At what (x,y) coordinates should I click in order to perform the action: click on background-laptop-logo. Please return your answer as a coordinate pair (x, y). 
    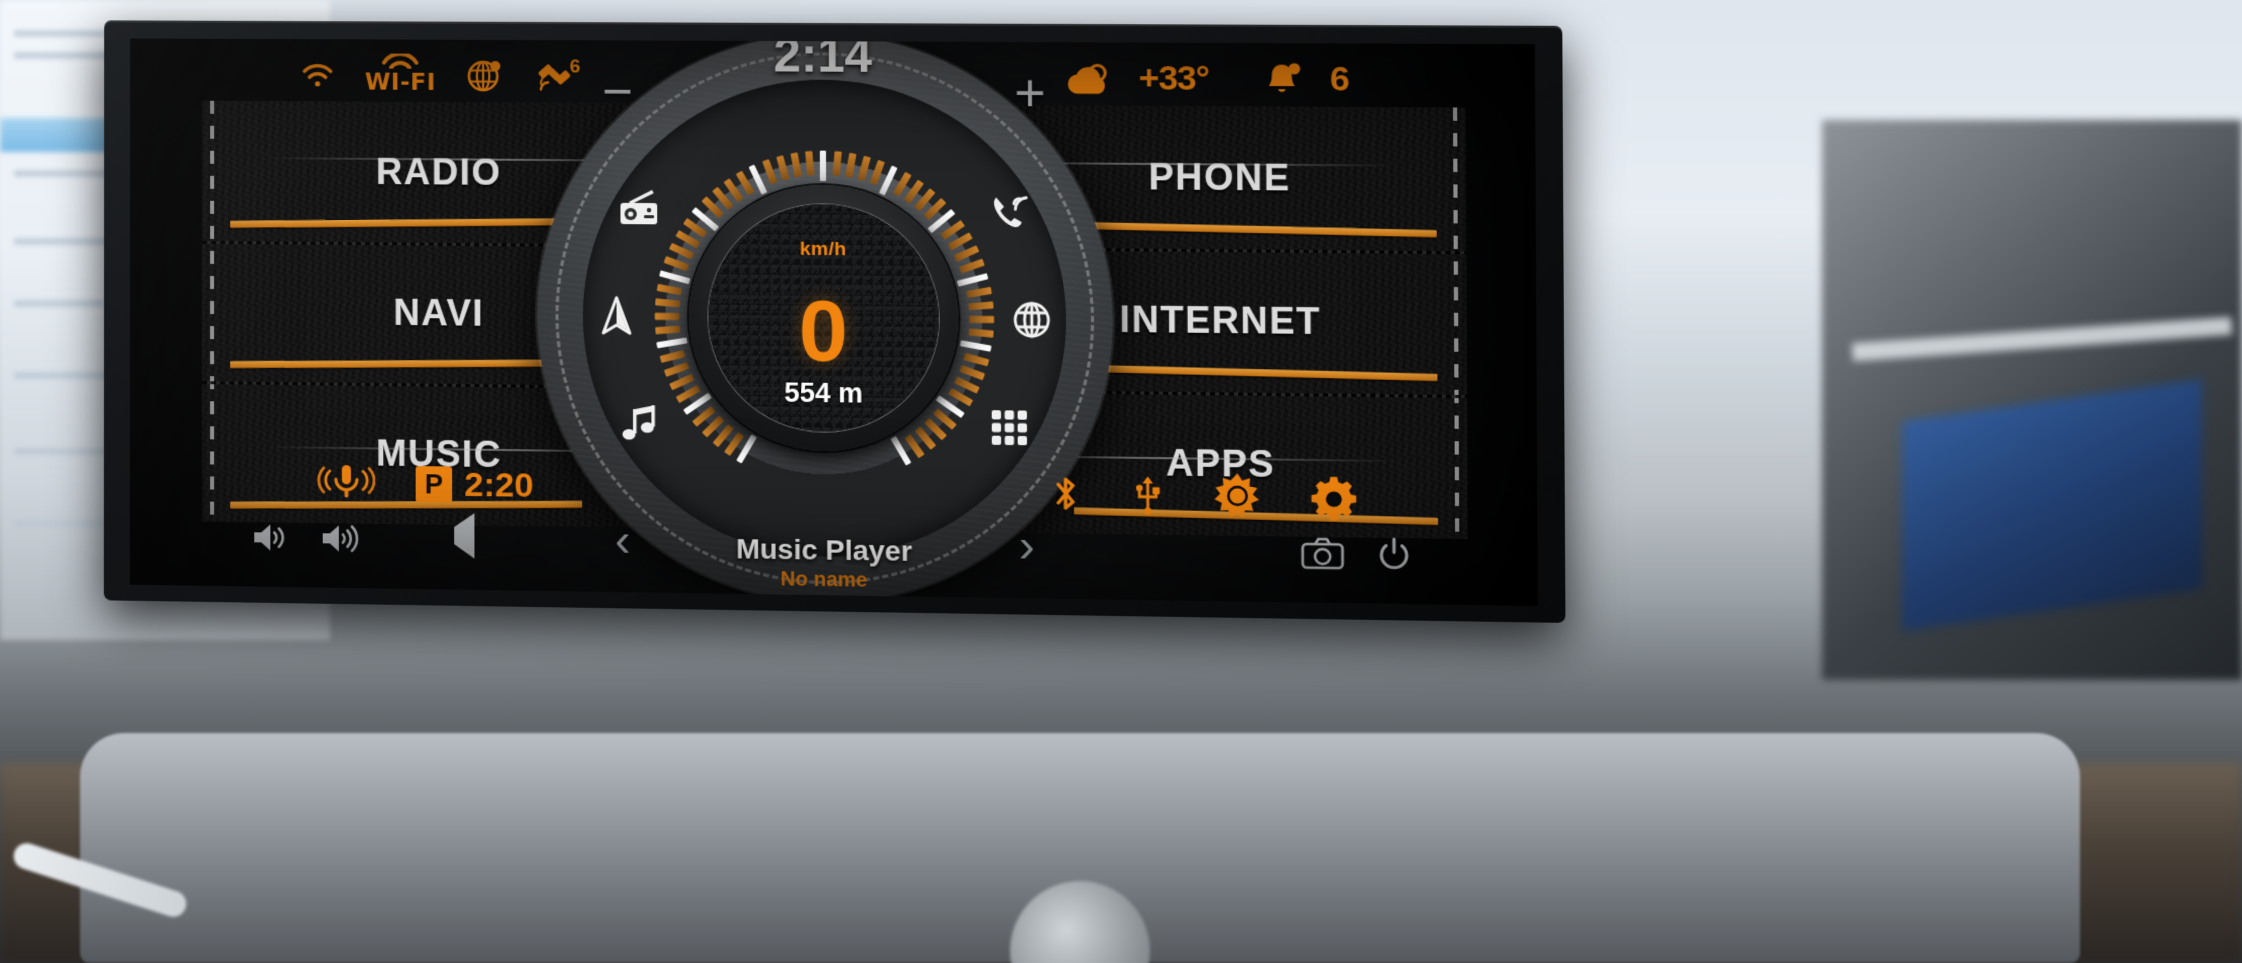
    Looking at the image, I should click on (1080, 922).